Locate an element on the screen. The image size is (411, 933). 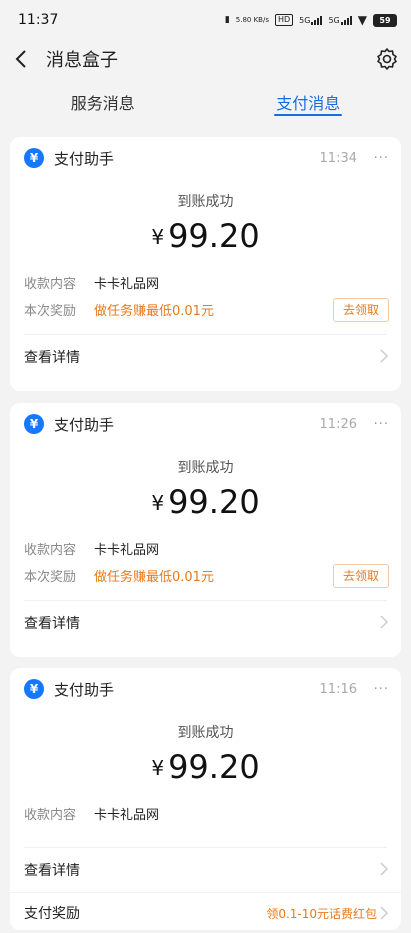
back-icon is located at coordinates (25, 59).